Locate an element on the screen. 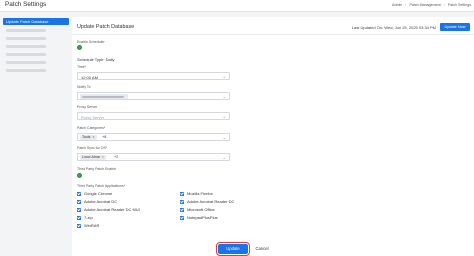 The width and height of the screenshot is (474, 256). notify-recipient-chip is located at coordinates (104, 96).